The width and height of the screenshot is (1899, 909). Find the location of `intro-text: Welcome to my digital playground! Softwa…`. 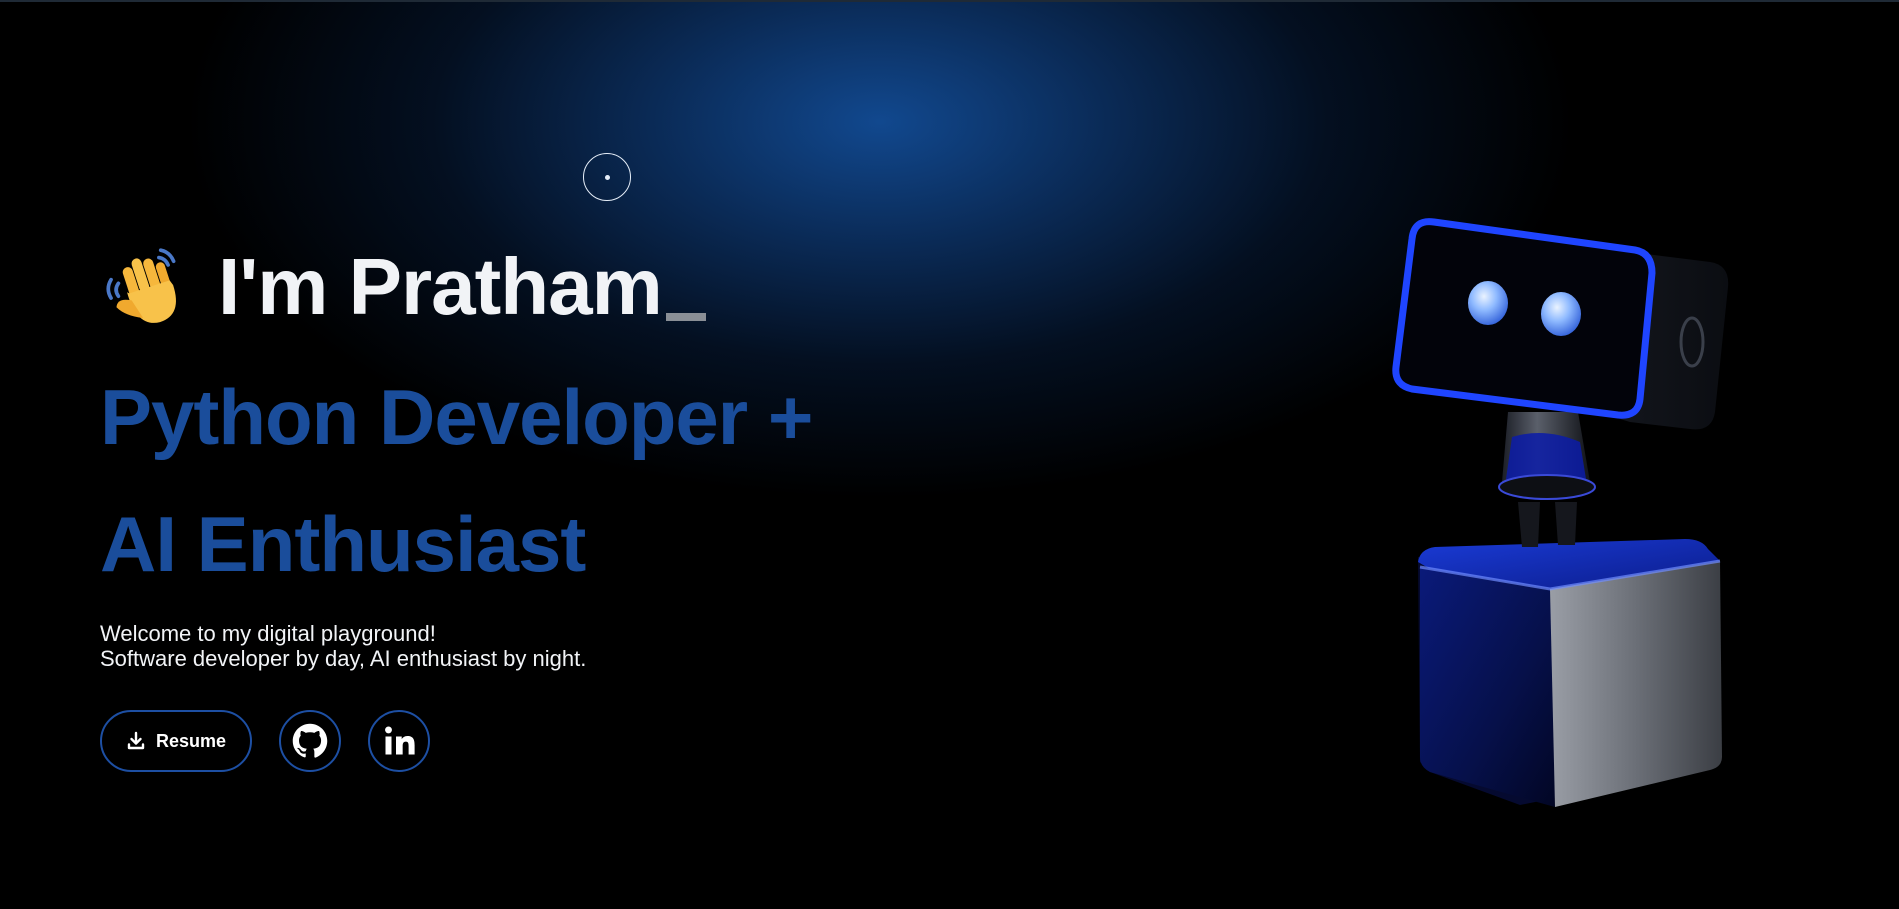

intro-text: Welcome to my digital playground! Softwa… is located at coordinates (343, 646).